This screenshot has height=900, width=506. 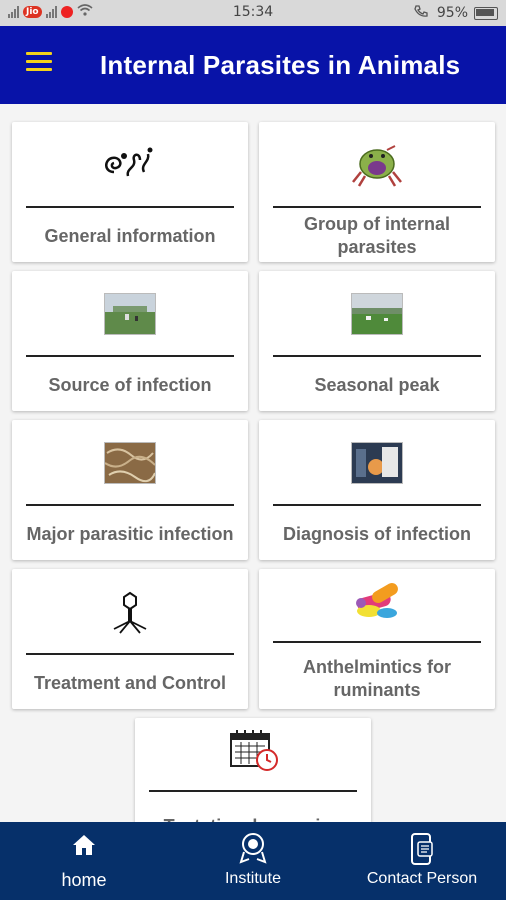 I want to click on card-label: Group of internal parasites, so click(x=377, y=235).